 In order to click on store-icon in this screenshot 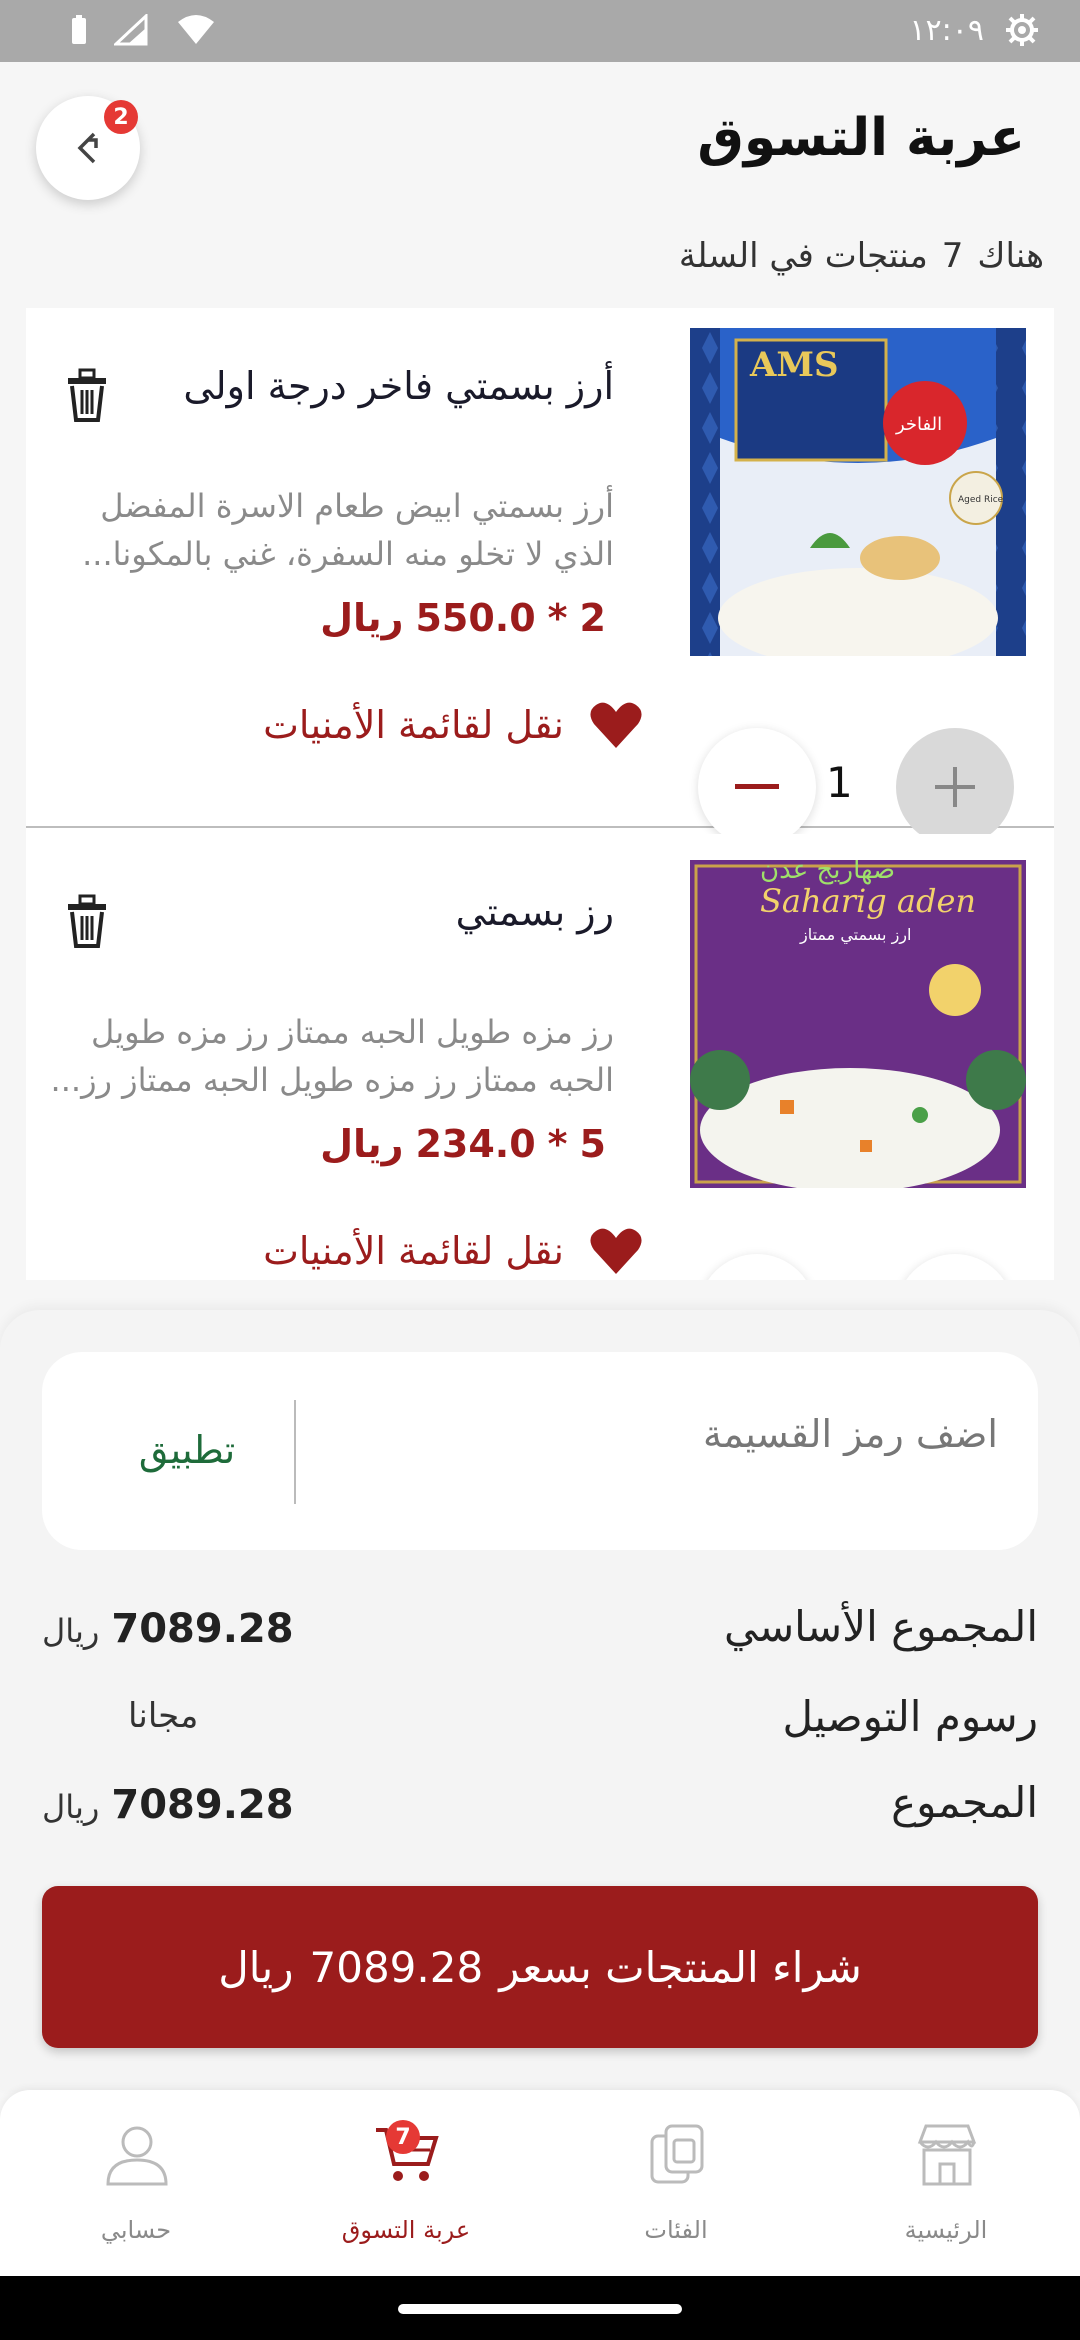, I will do `click(947, 2155)`.